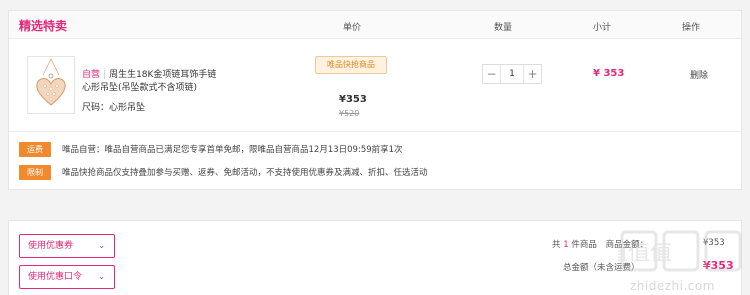 Image resolution: width=750 pixels, height=295 pixels. I want to click on section-title: 精选特卖, so click(43, 26).